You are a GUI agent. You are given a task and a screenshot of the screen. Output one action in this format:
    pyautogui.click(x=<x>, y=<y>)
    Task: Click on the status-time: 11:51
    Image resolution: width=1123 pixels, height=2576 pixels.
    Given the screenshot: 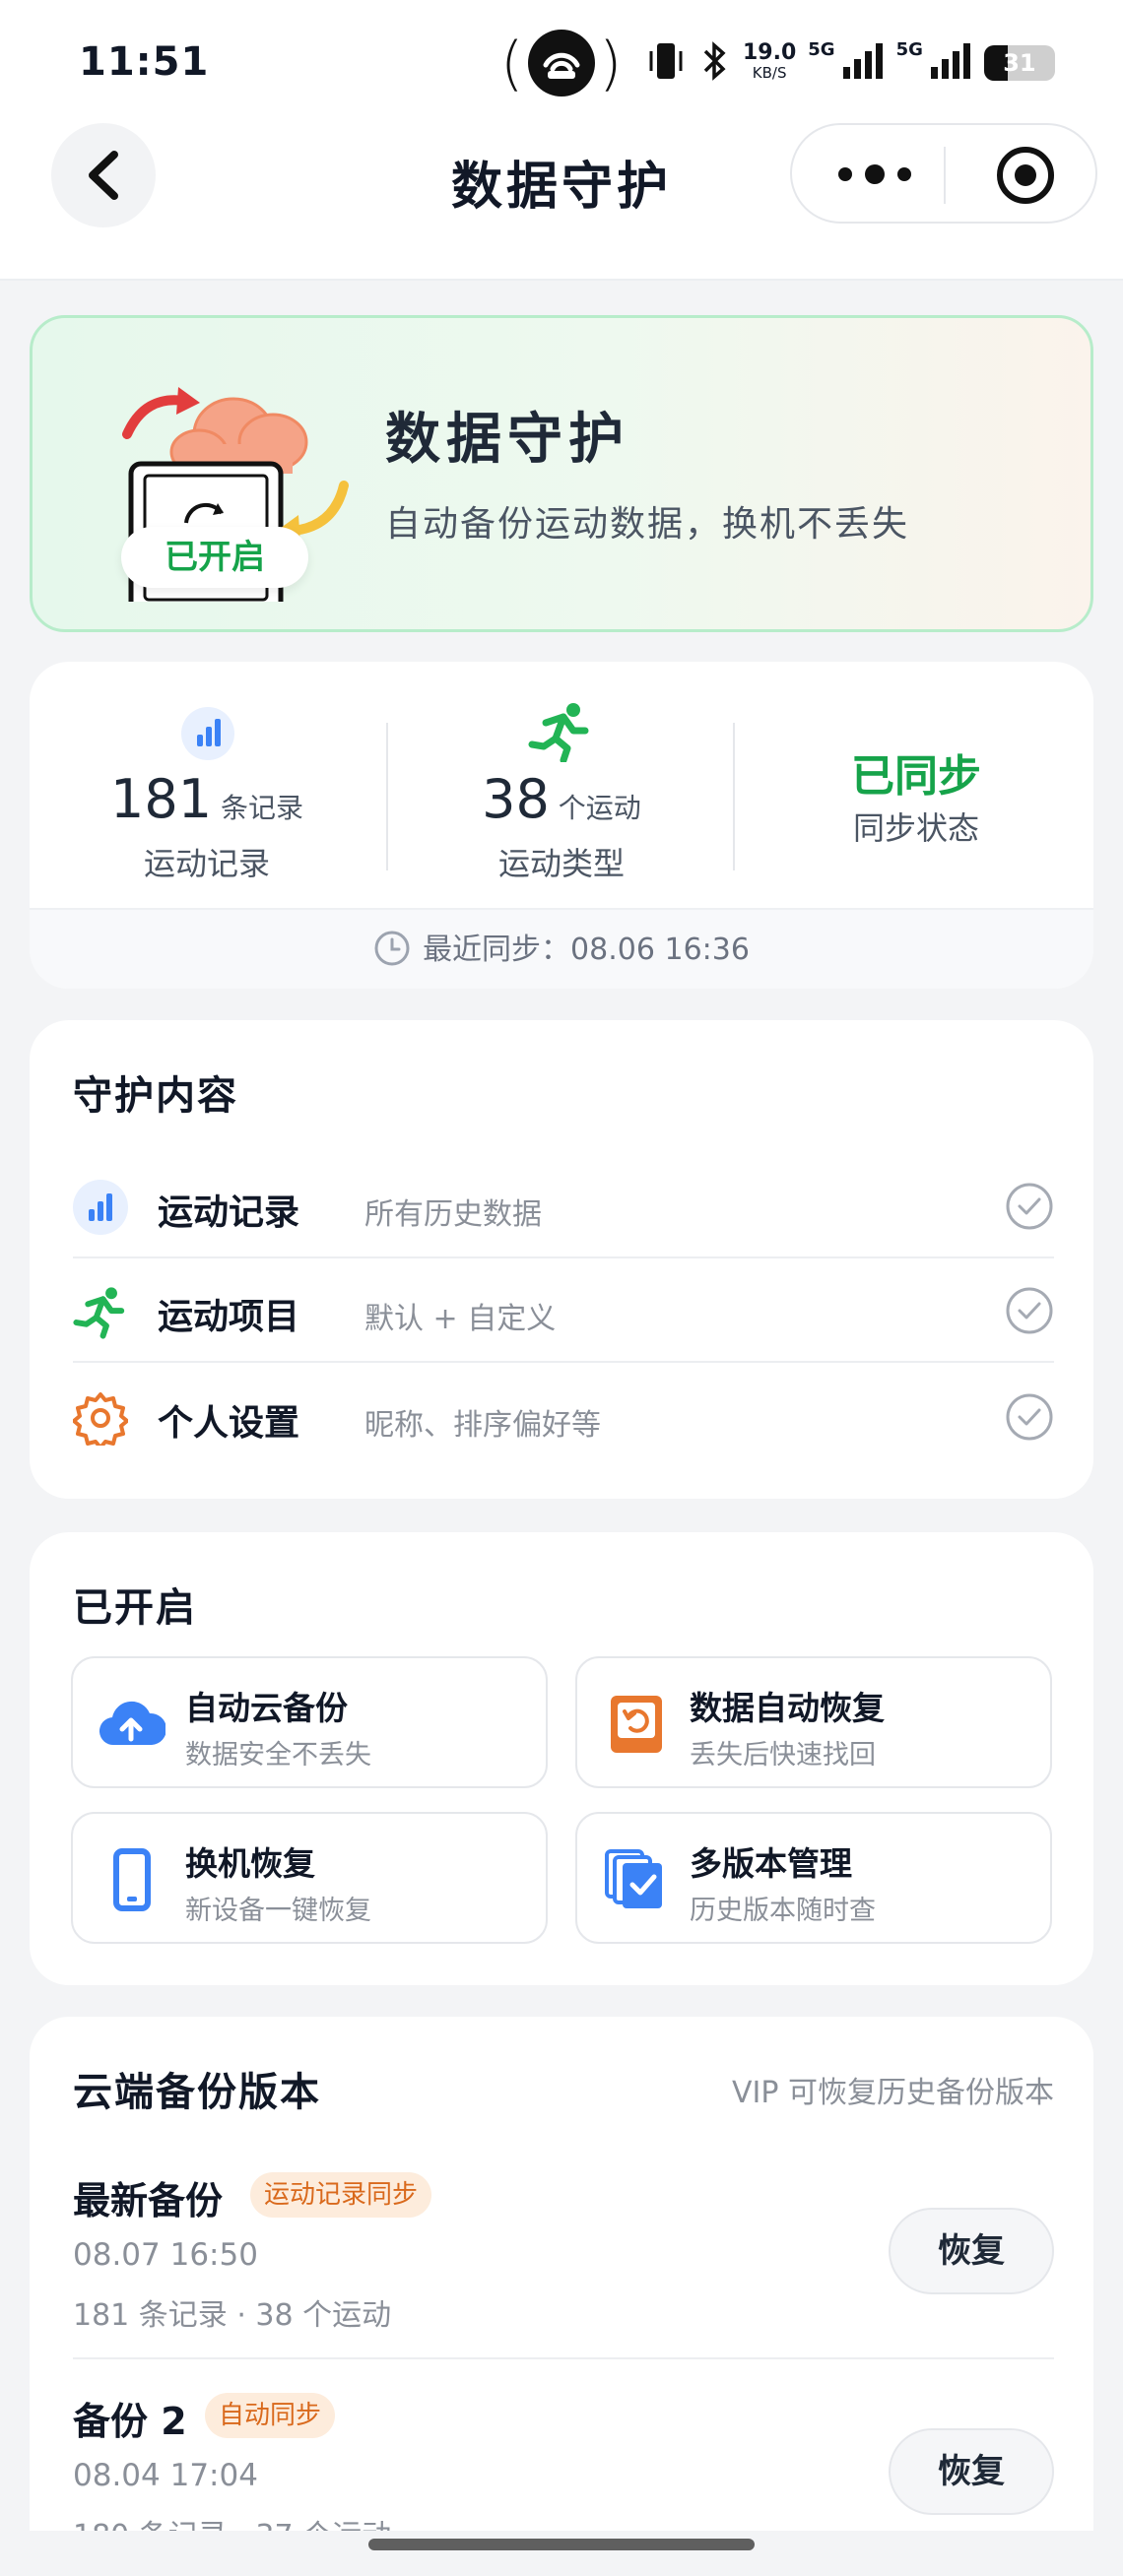 What is the action you would take?
    pyautogui.click(x=144, y=62)
    